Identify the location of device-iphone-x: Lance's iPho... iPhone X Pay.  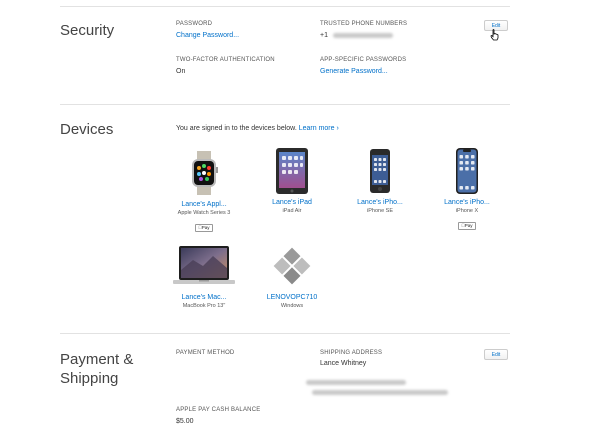
(467, 189).